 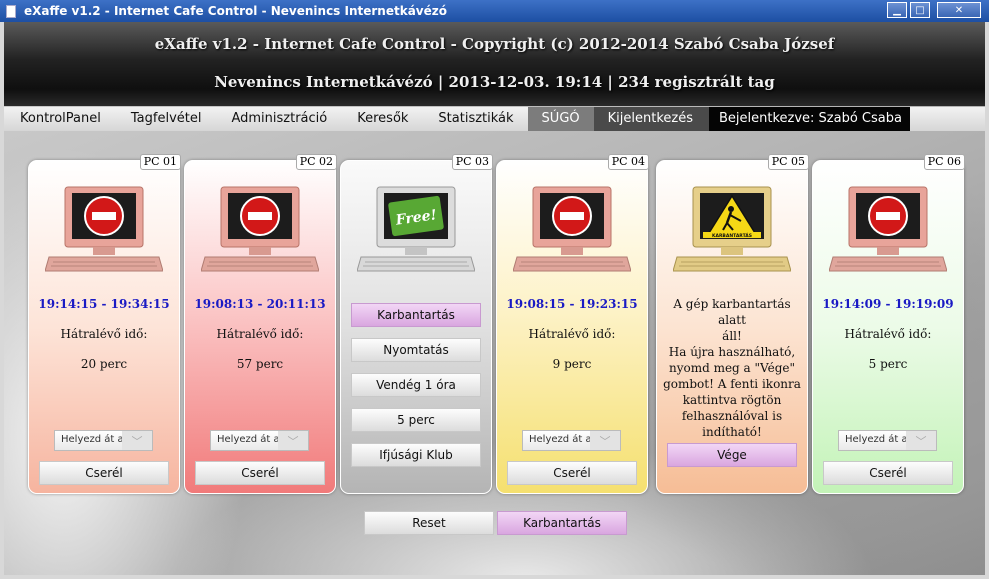 I want to click on reset-button: Reset, so click(x=429, y=523).